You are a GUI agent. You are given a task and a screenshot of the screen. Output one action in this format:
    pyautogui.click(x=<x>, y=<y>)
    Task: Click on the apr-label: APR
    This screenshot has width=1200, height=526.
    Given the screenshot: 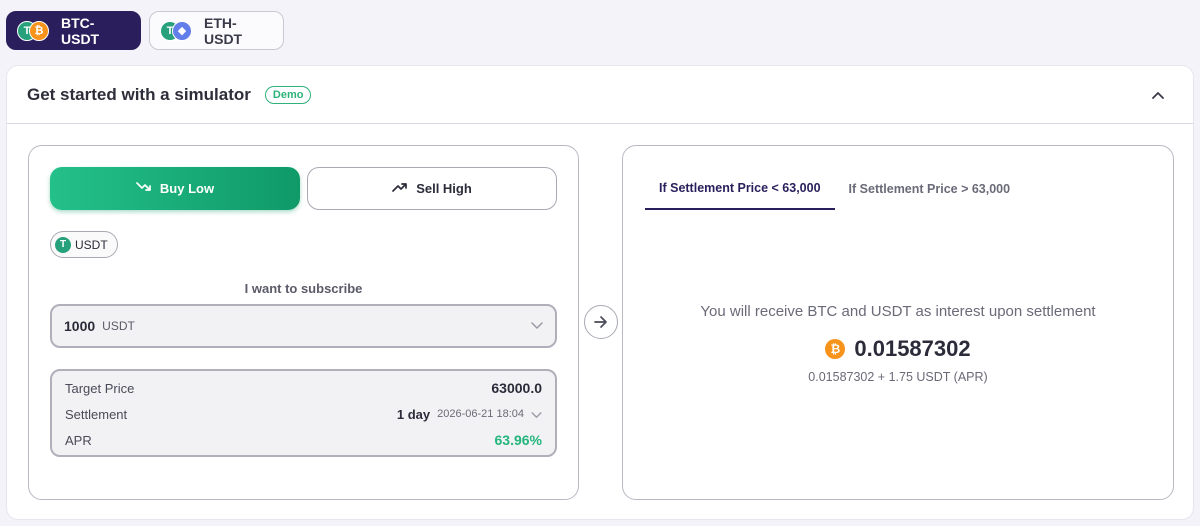 What is the action you would take?
    pyautogui.click(x=78, y=440)
    